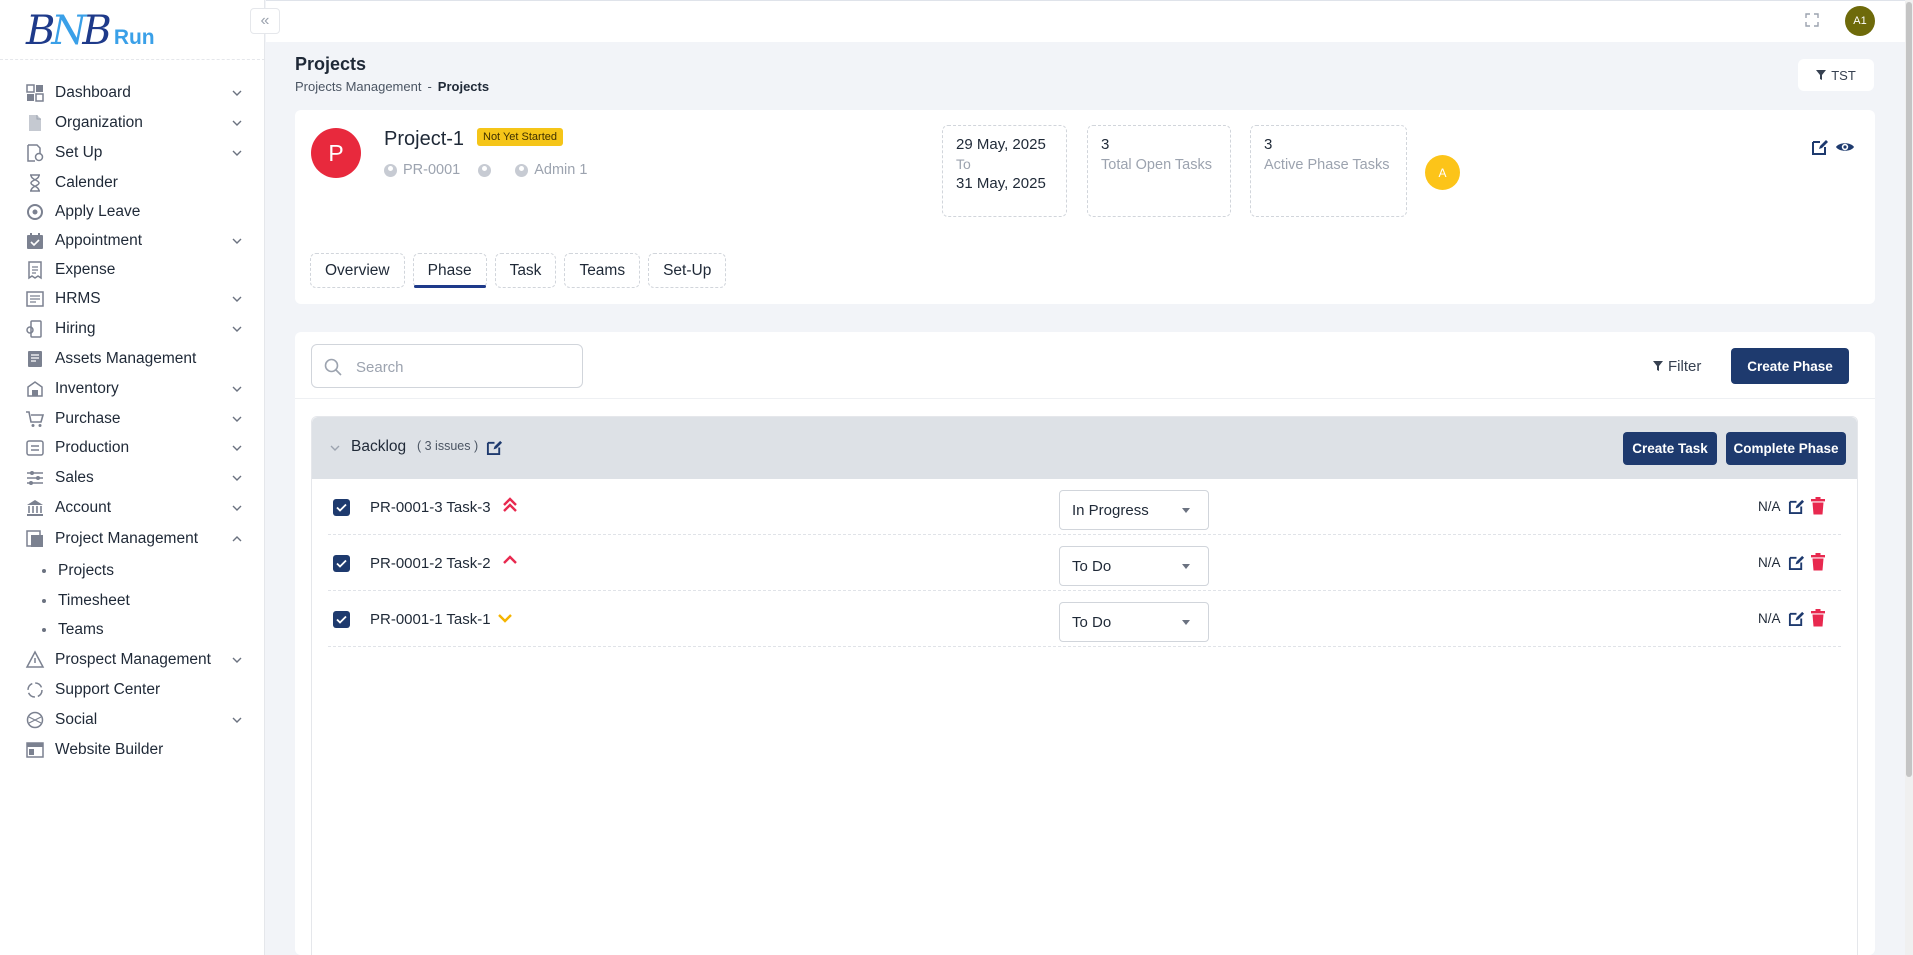 This screenshot has height=955, width=1913. What do you see at coordinates (430, 507) in the screenshot?
I see `task-name: PR-0001-3 Task-3` at bounding box center [430, 507].